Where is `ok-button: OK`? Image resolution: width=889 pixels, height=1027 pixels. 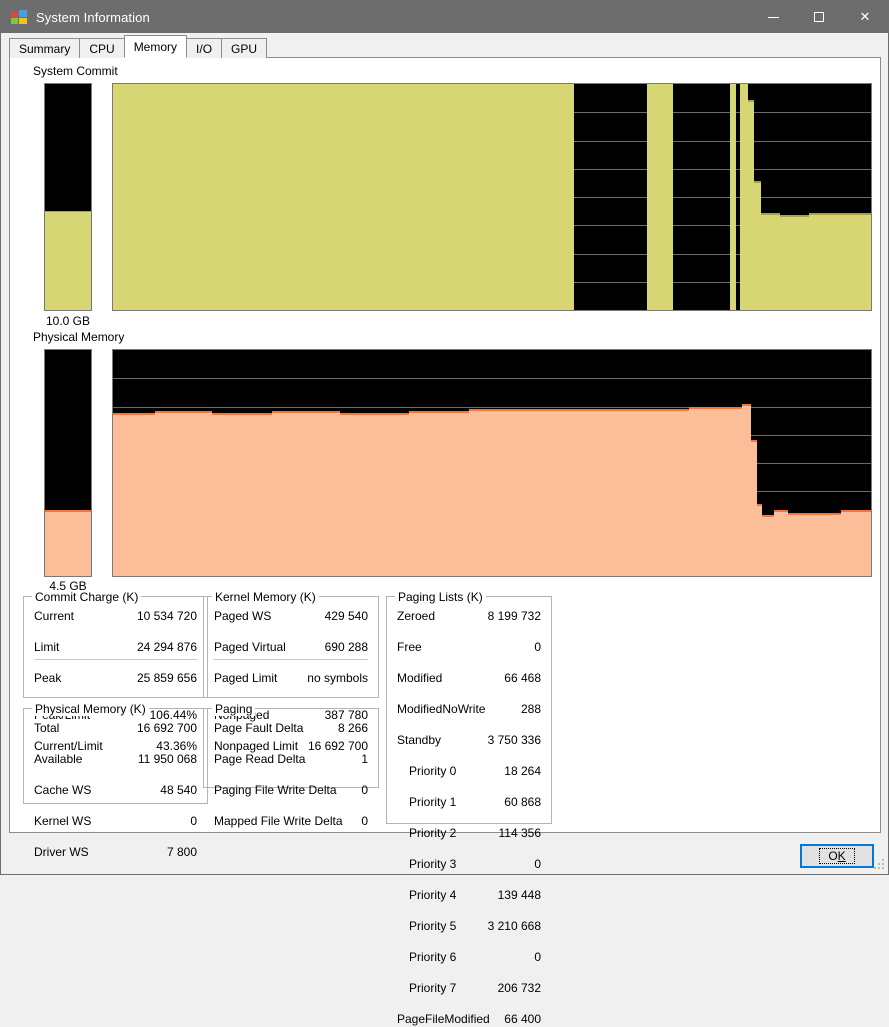
ok-button: OK is located at coordinates (837, 856).